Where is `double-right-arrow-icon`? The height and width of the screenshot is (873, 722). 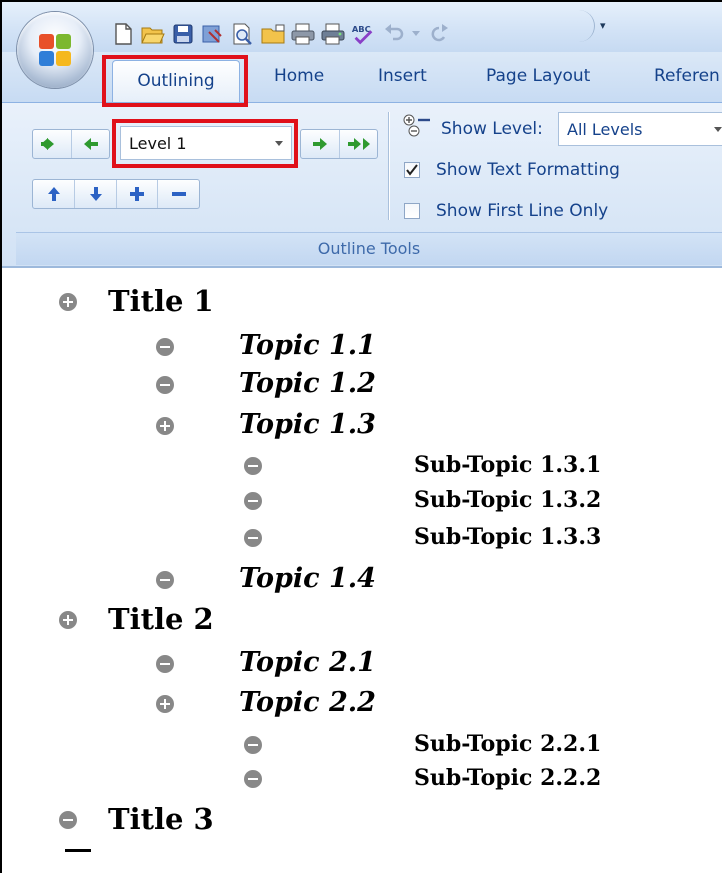 double-right-arrow-icon is located at coordinates (358, 144).